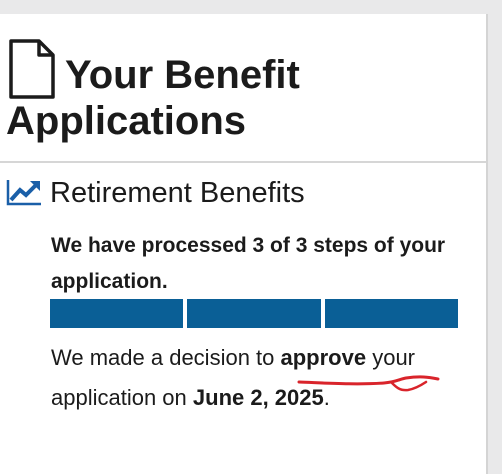  I want to click on title-line-1: Your Benefit, so click(182, 75).